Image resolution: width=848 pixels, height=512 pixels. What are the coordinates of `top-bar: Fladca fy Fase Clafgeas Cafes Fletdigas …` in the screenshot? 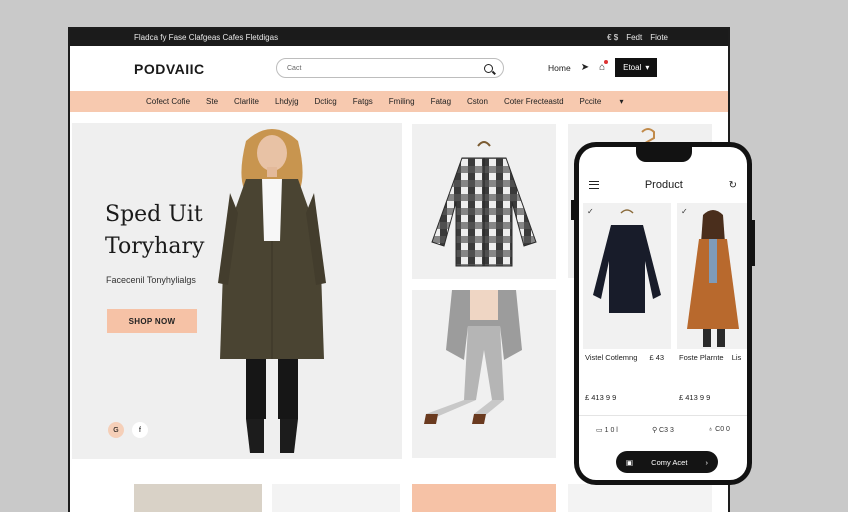 It's located at (399, 37).